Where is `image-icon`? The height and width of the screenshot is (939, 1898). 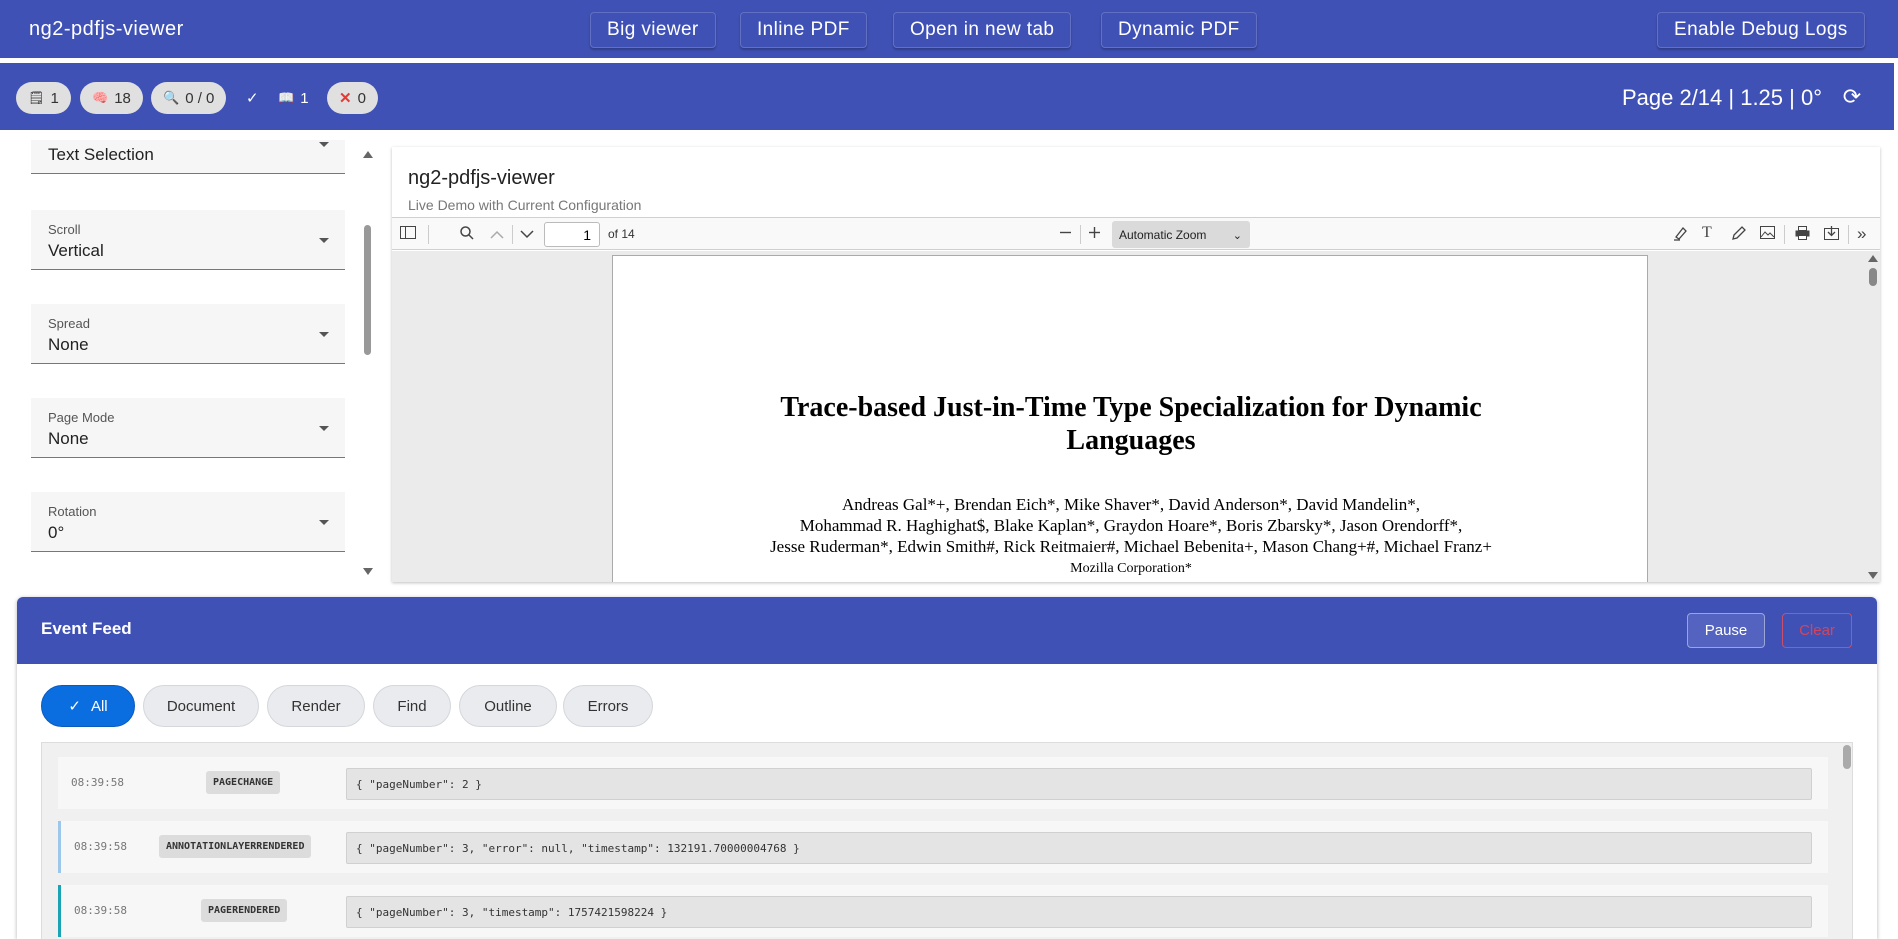
image-icon is located at coordinates (1767, 234).